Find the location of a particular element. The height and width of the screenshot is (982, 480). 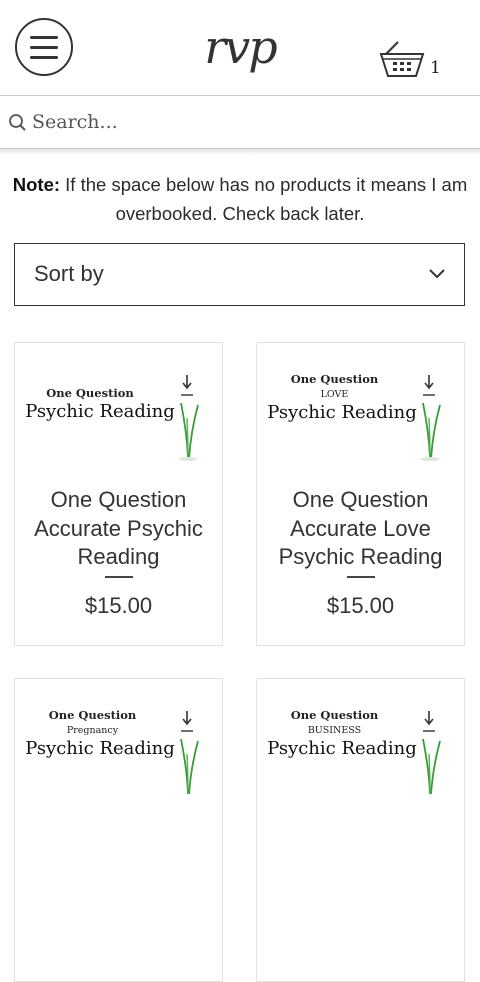

product-image: One Question Pregnancy Psychic Reading is located at coordinates (118, 749).